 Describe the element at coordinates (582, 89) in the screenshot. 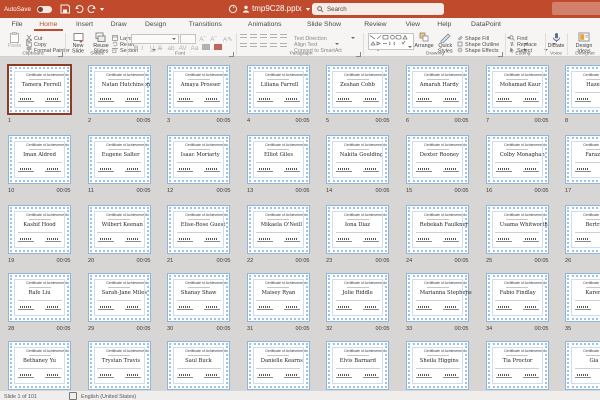

I see `slide-thumbnail-8: Certificate of Achievement Hazel B` at that location.